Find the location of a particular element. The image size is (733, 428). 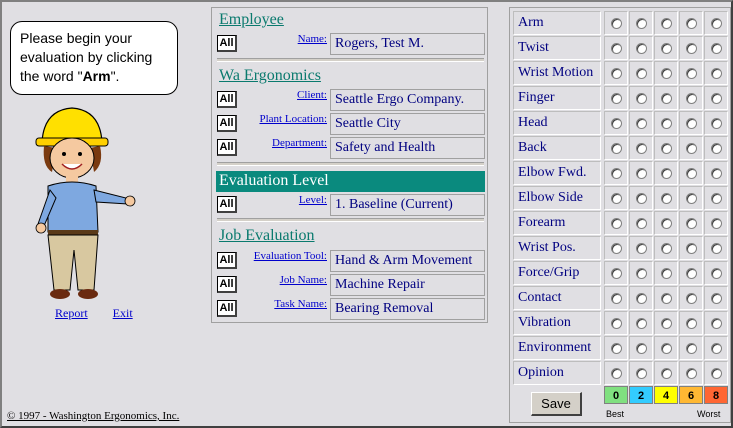

plant-location-field: Seattle City is located at coordinates (407, 124).